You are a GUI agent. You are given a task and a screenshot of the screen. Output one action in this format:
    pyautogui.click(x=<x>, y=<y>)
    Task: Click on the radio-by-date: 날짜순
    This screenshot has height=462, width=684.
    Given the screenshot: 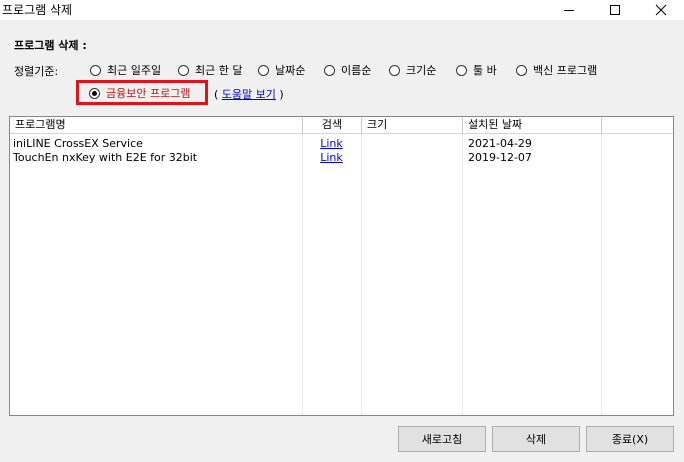 What is the action you would take?
    pyautogui.click(x=281, y=70)
    